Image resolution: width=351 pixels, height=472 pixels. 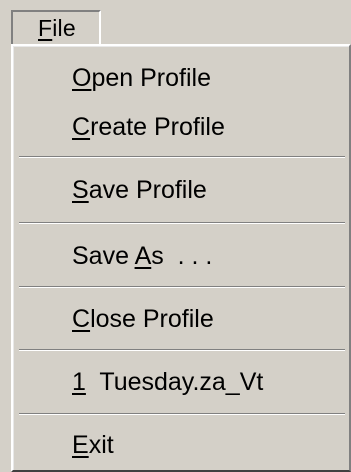 What do you see at coordinates (147, 190) in the screenshot?
I see `menu-item-text: ave Profile` at bounding box center [147, 190].